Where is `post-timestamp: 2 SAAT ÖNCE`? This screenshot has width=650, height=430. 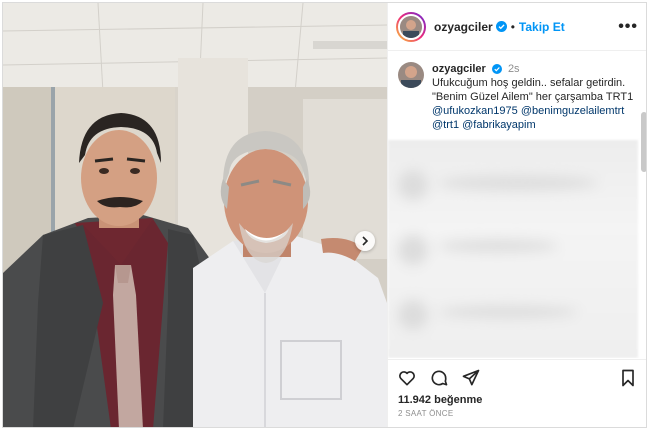 post-timestamp: 2 SAAT ÖNCE is located at coordinates (426, 413).